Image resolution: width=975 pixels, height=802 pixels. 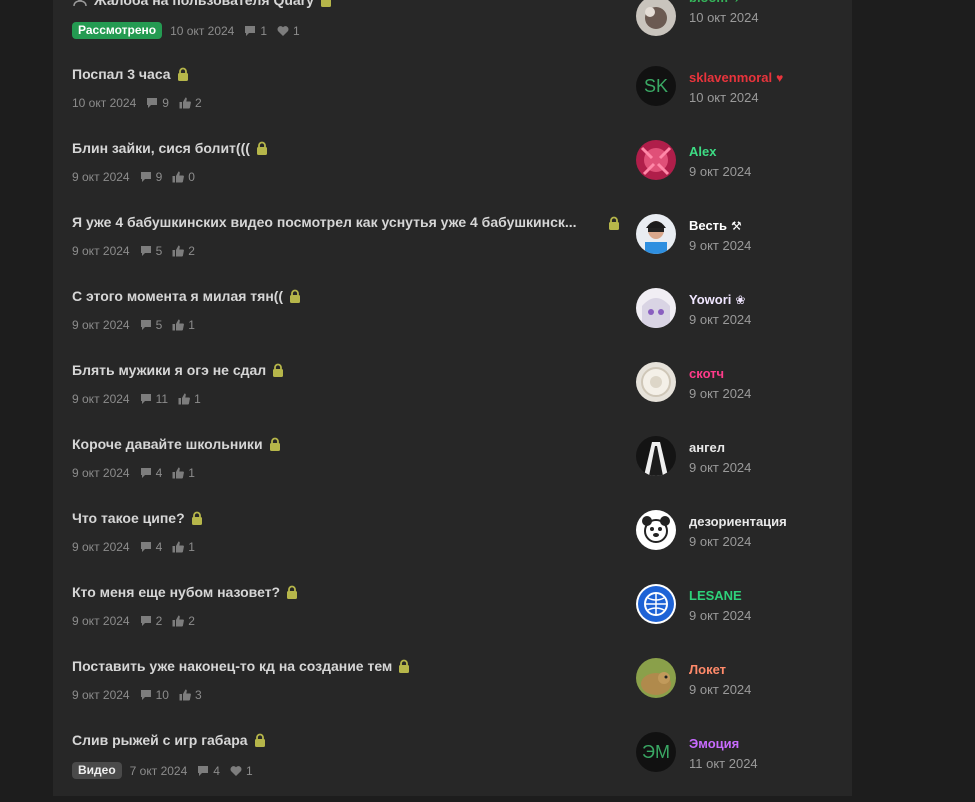 What do you see at coordinates (736, 606) in the screenshot?
I see `last-poster: LESANE 9 окт 2024` at bounding box center [736, 606].